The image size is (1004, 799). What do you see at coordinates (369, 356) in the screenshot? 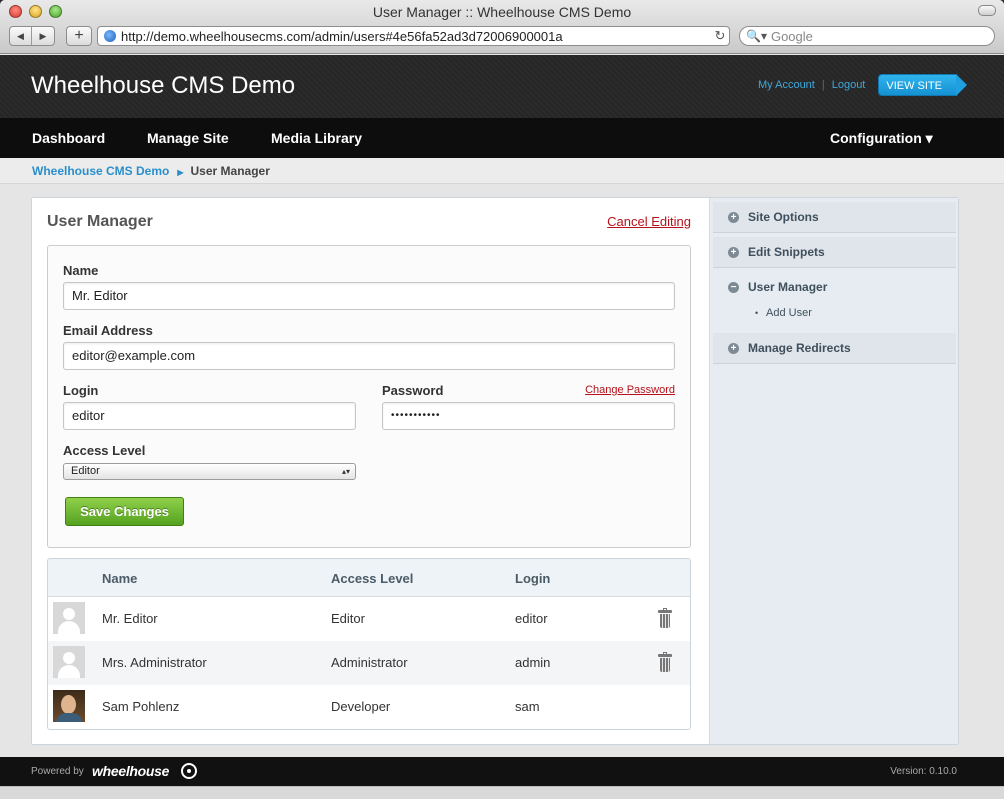
I see `email-field: editor@example.com` at bounding box center [369, 356].